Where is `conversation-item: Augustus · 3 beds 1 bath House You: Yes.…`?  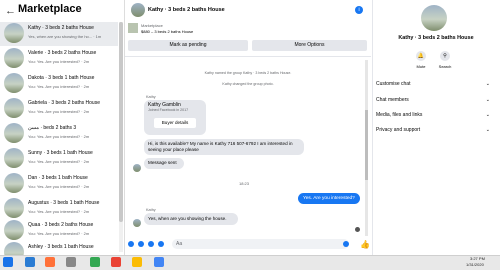
conversation-item: Augustus · 3 beds 1 bath House You: Yes.… is located at coordinates (59, 209).